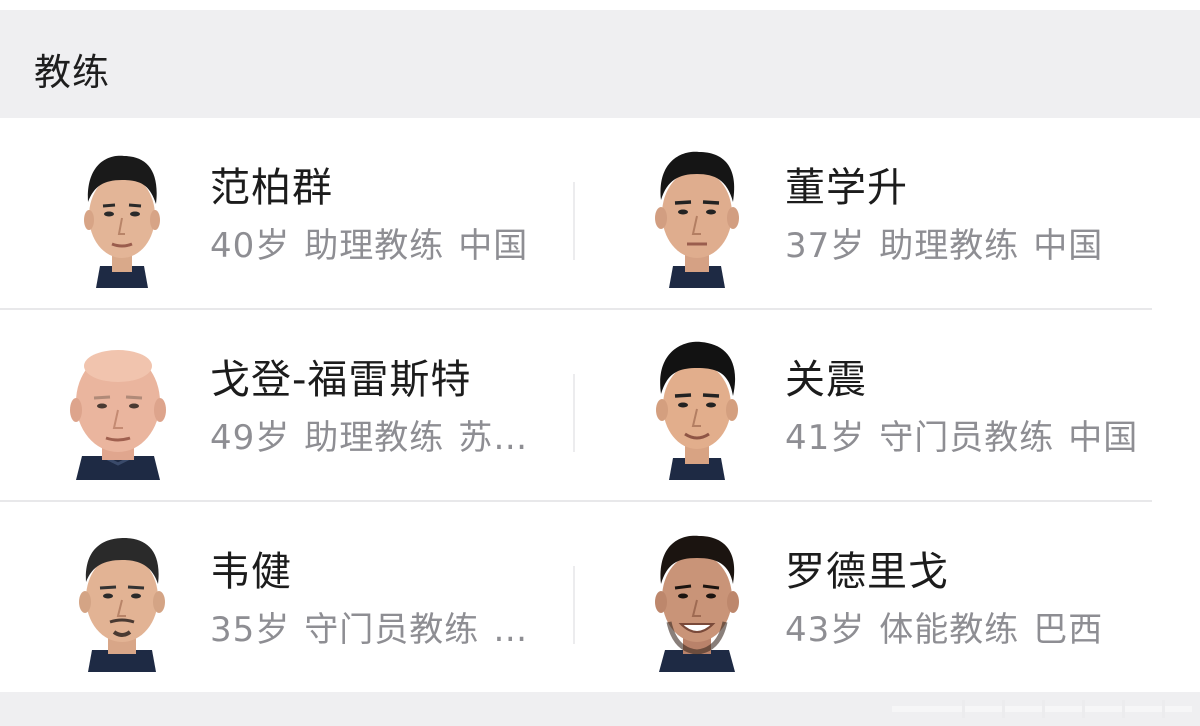  What do you see at coordinates (72, 72) in the screenshot?
I see `section-title: 教练` at bounding box center [72, 72].